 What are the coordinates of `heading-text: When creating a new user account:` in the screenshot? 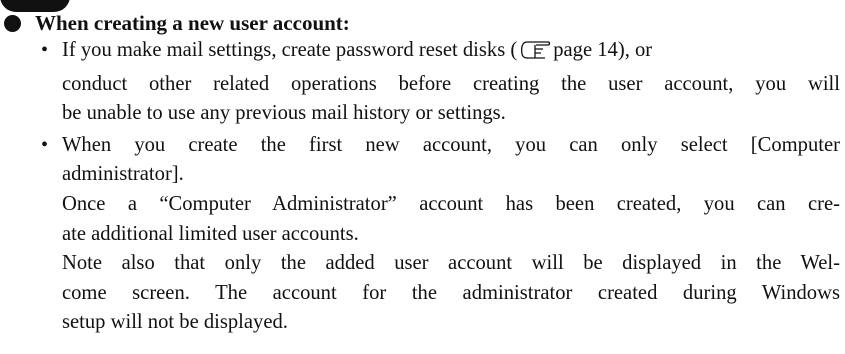 It's located at (192, 23).